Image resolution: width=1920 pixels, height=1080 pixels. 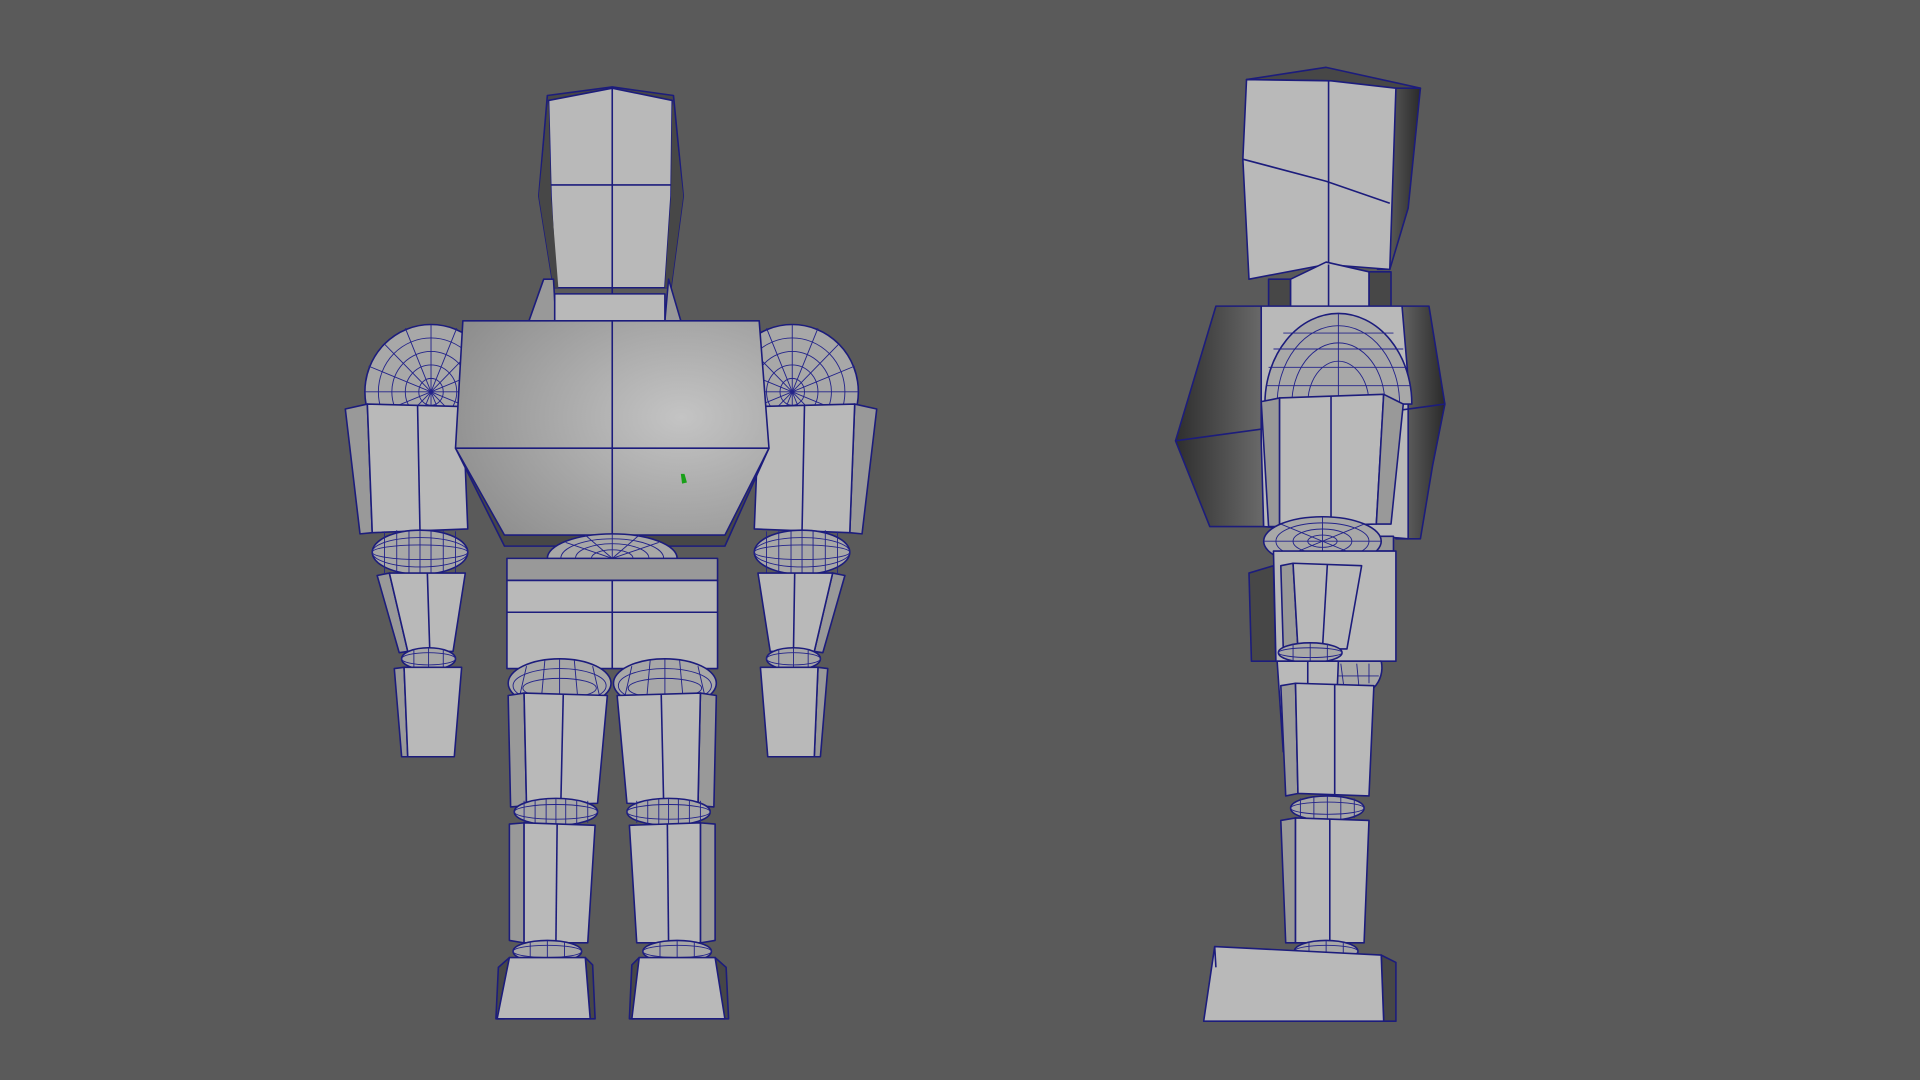 What do you see at coordinates (667, 750) in the screenshot?
I see `thigh-left` at bounding box center [667, 750].